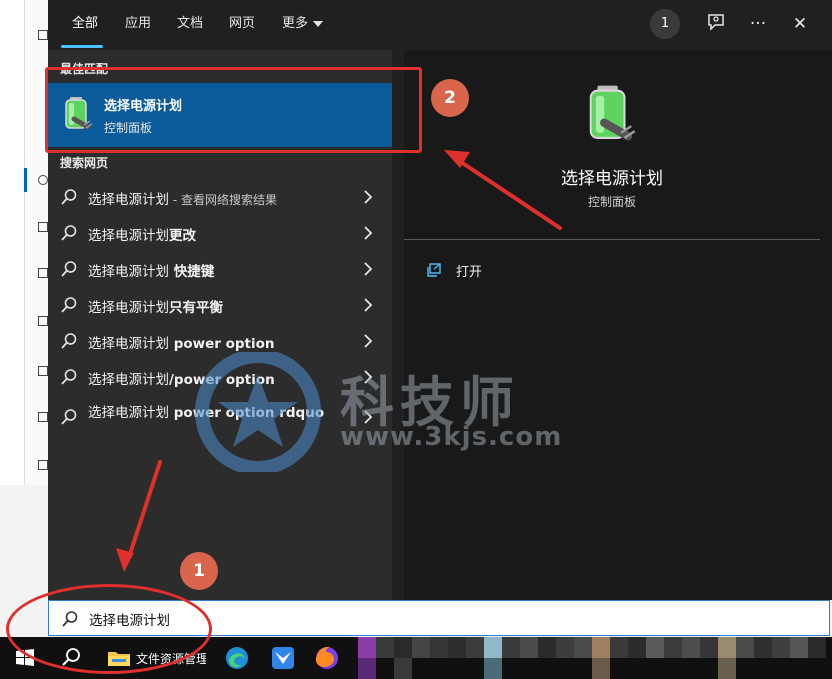 This screenshot has height=679, width=832. Describe the element at coordinates (242, 24) in the screenshot. I see `tab-web: 网页` at that location.